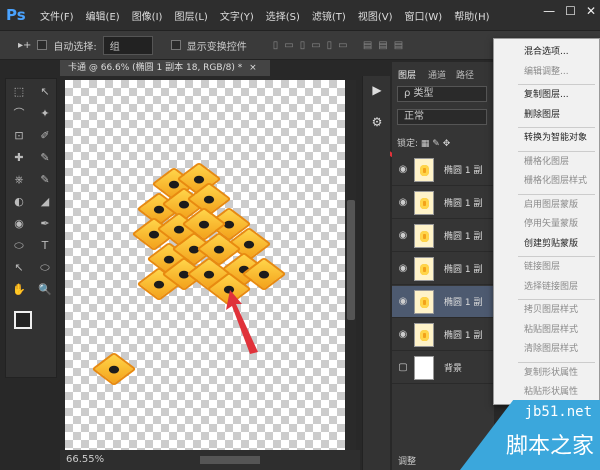 The image size is (600, 470). What do you see at coordinates (551, 285) in the screenshot?
I see `context-menu-item: 选择链接图层` at bounding box center [551, 285].